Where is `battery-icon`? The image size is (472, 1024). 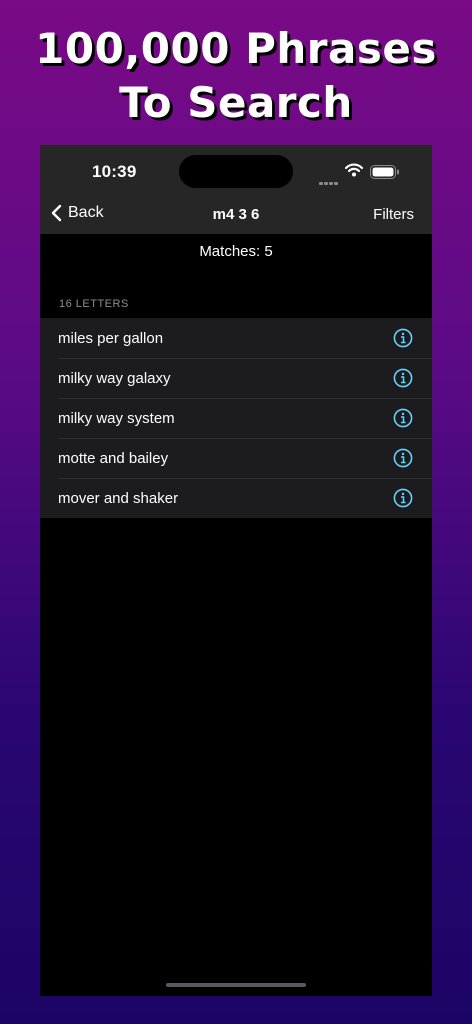 battery-icon is located at coordinates (385, 174).